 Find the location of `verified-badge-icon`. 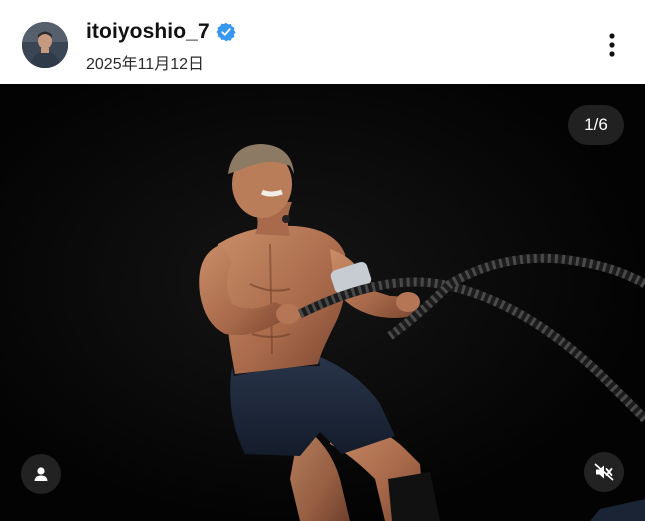

verified-badge-icon is located at coordinates (226, 32).